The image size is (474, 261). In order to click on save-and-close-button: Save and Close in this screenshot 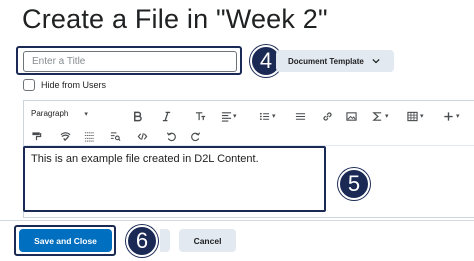, I will do `click(65, 240)`.